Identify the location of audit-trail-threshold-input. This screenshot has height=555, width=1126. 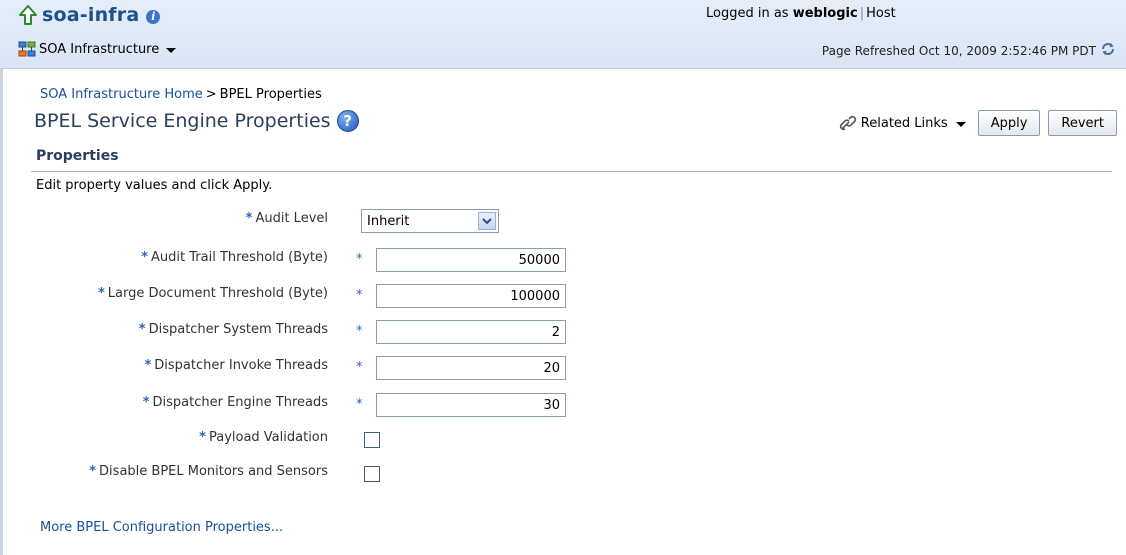
(471, 260).